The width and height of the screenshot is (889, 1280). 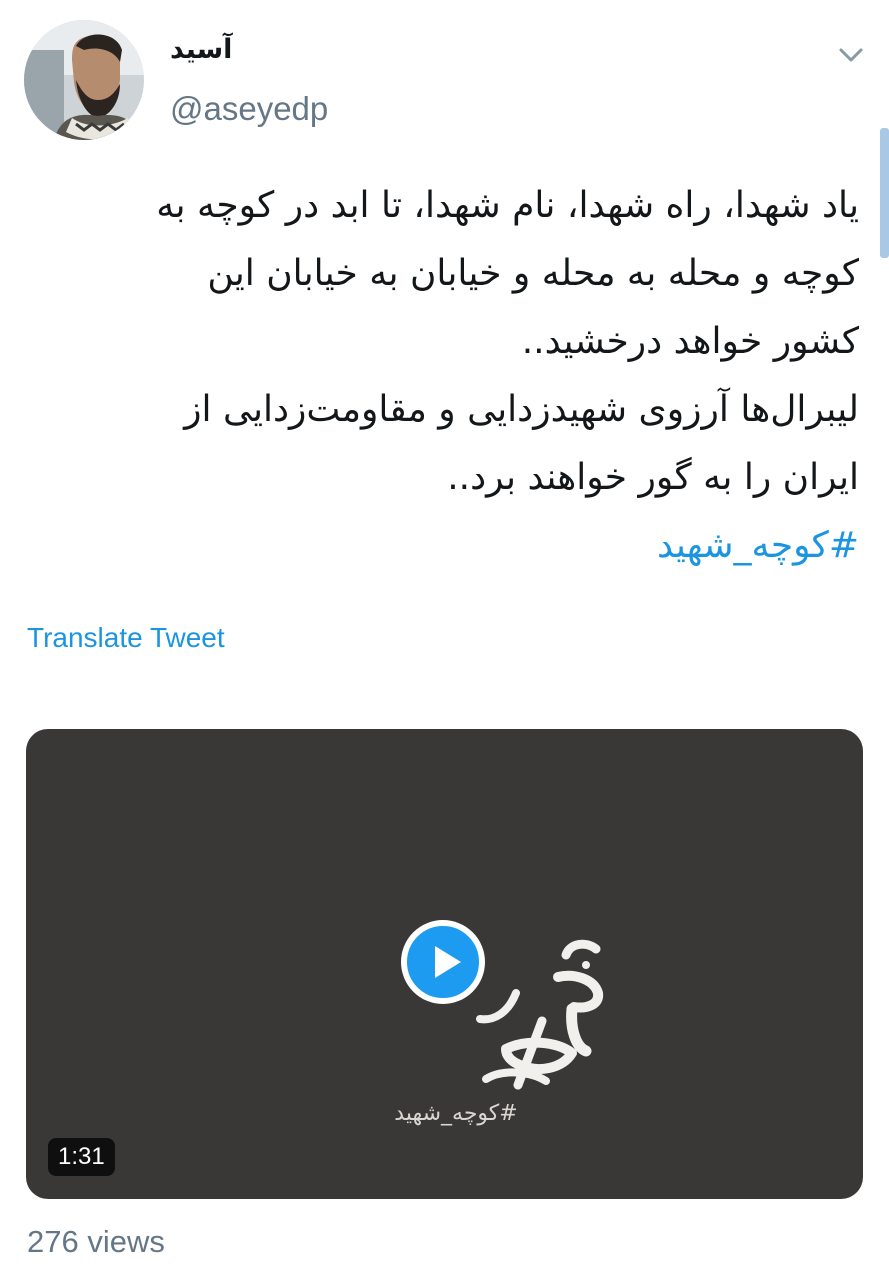 I want to click on avatar-photo, so click(x=84, y=80).